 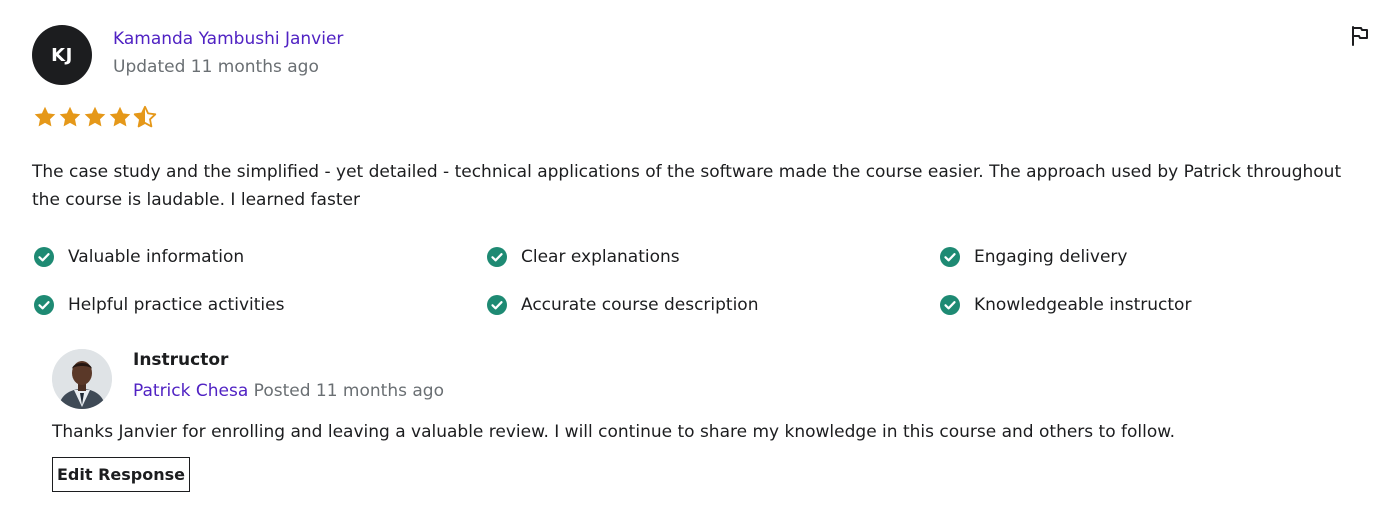 I want to click on tag-label: Valuable information, so click(x=156, y=257).